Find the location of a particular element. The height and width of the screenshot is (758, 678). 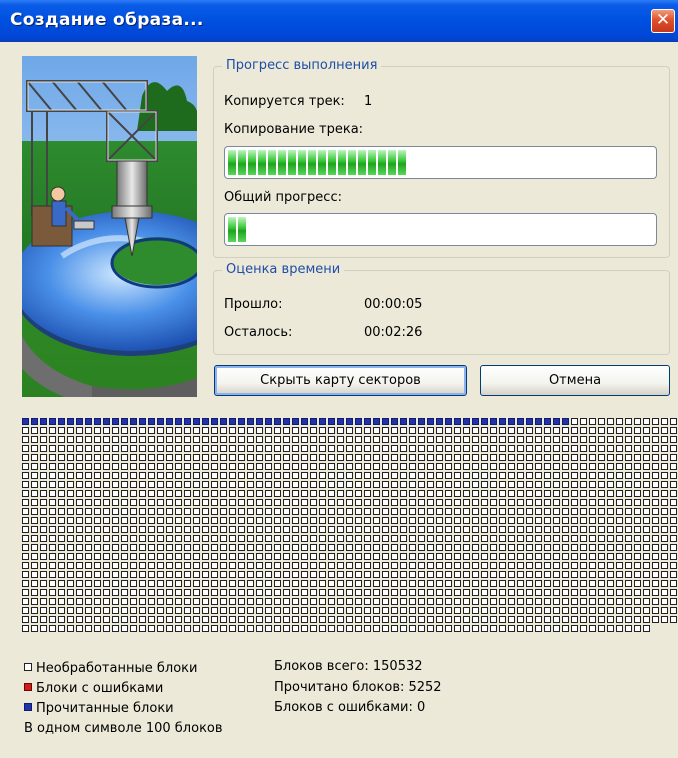

close-button: ✕ is located at coordinates (663, 21).